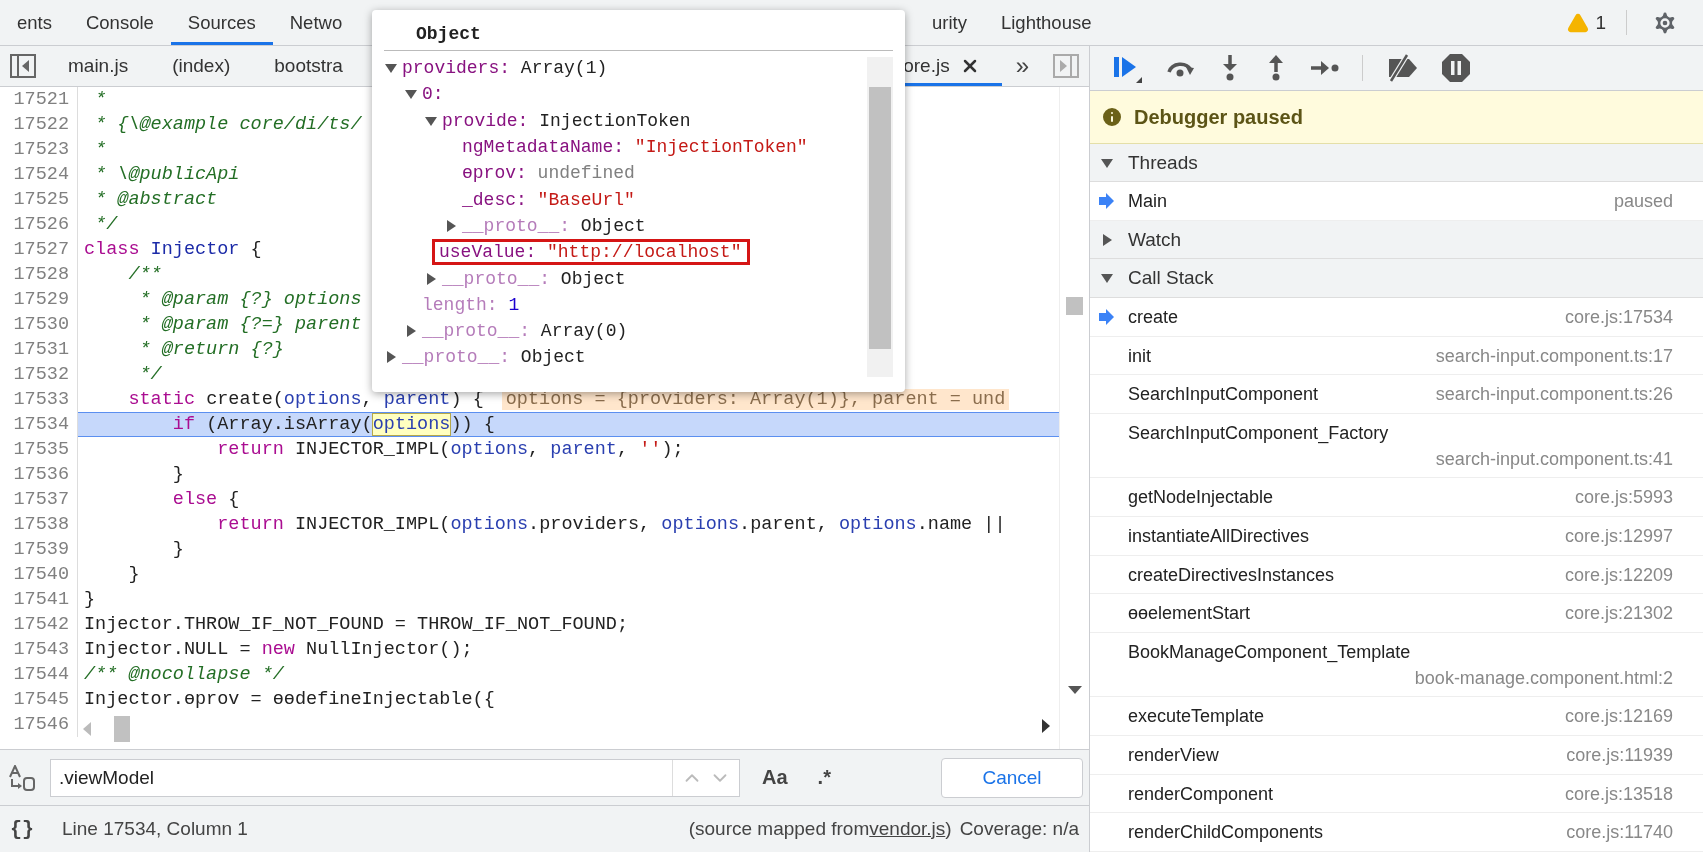 This screenshot has width=1703, height=852. I want to click on code-line: * @param {?} options, so click(250, 299).